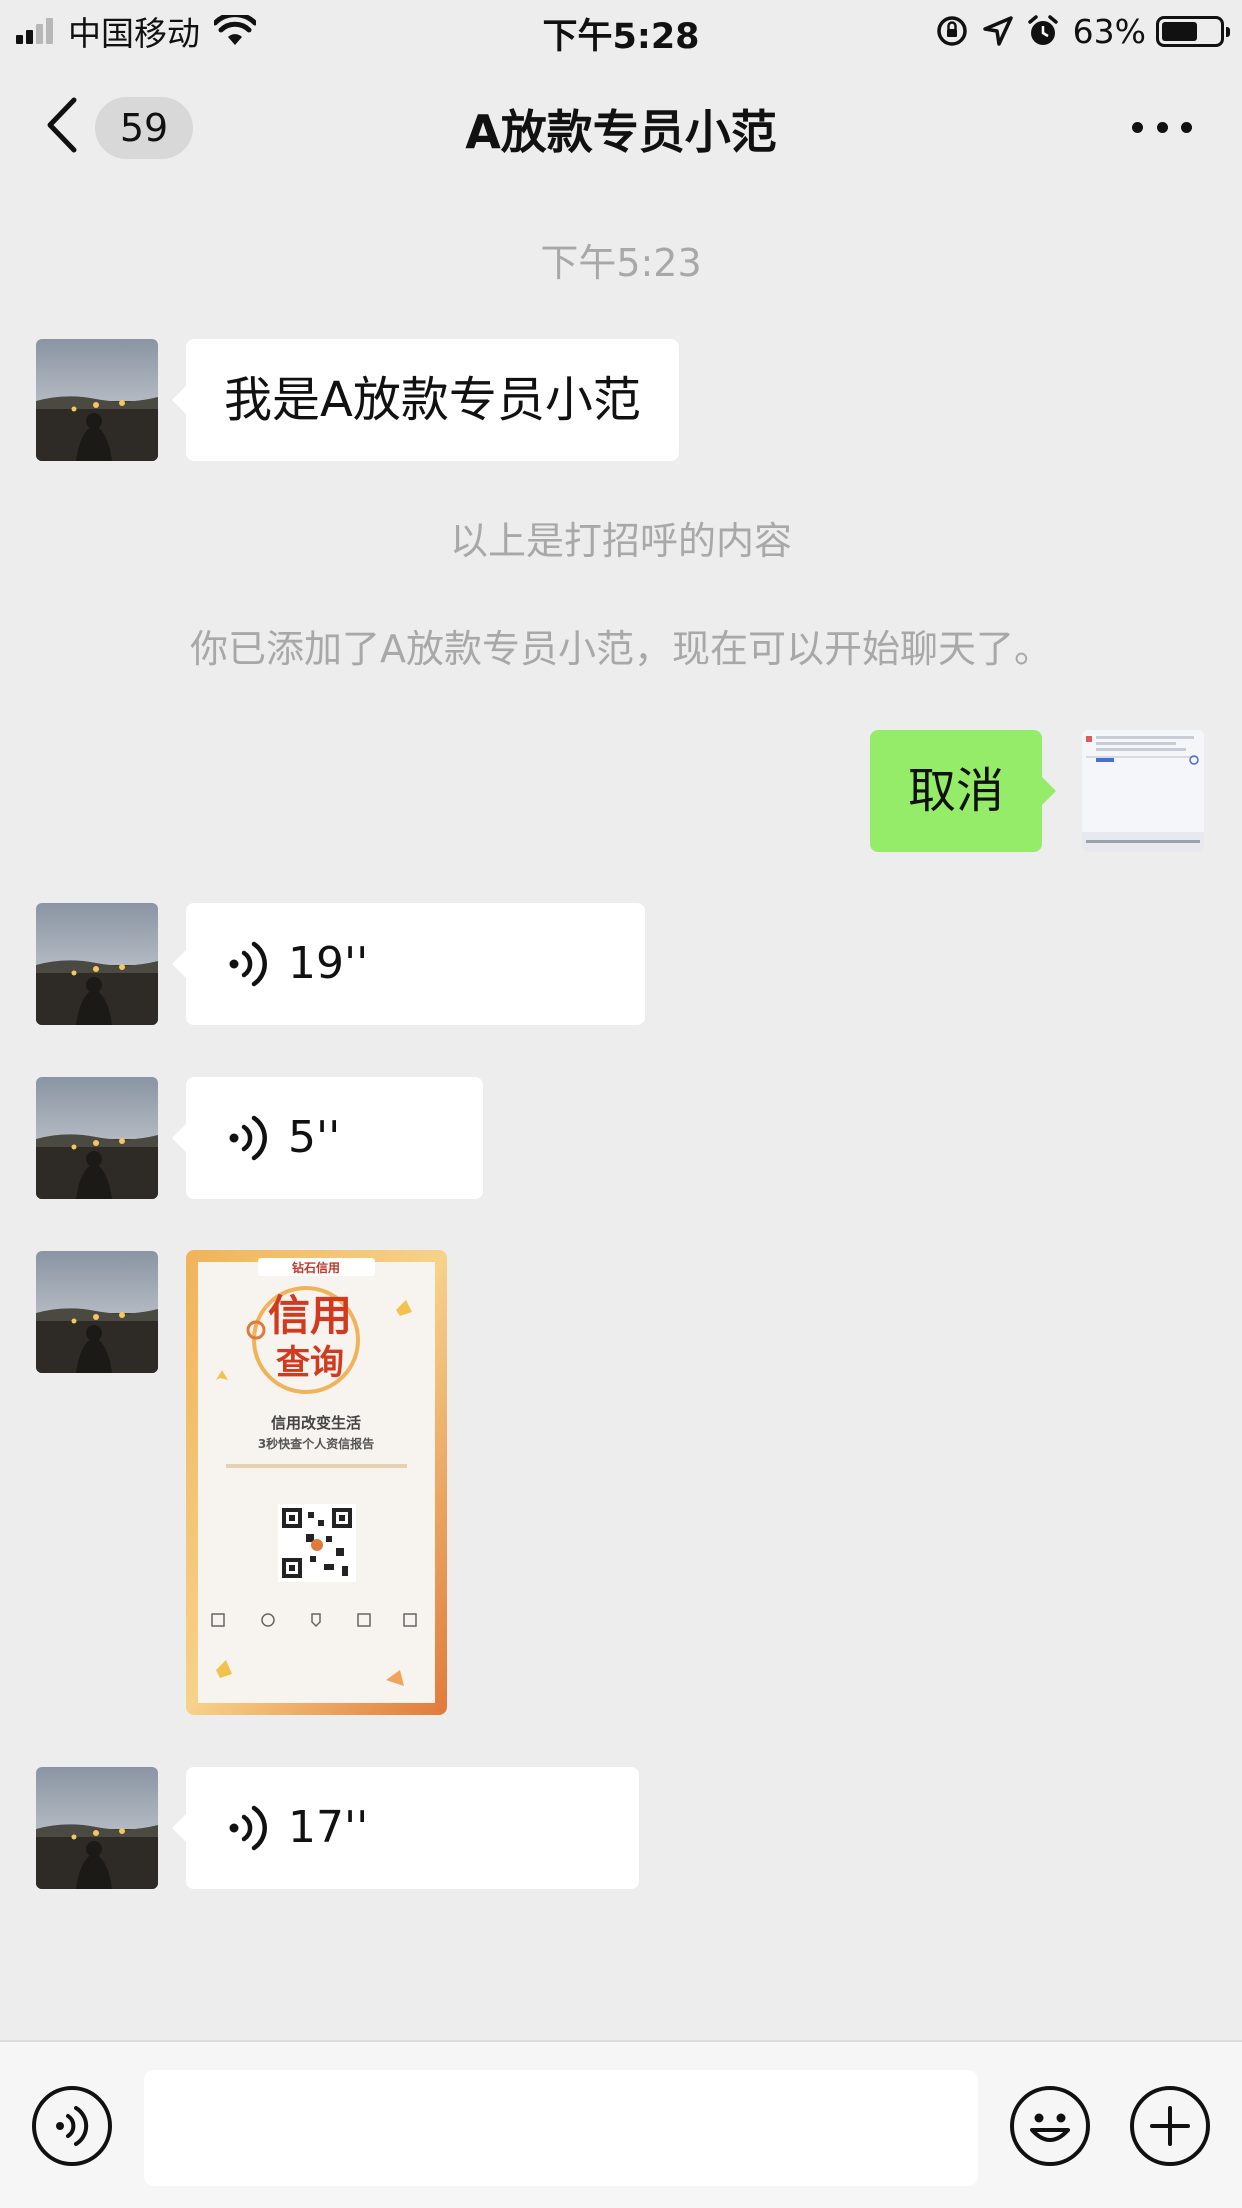 Image resolution: width=1242 pixels, height=2208 pixels. I want to click on greeting-message-text: 我是A放款专员小范, so click(432, 400).